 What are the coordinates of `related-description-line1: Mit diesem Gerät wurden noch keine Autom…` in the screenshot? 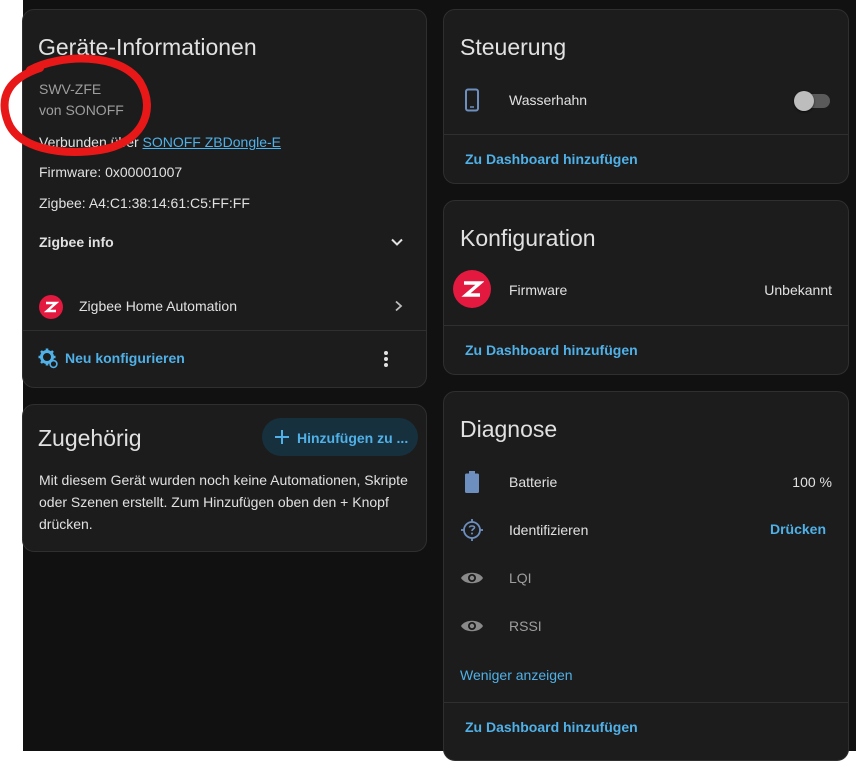 It's located at (223, 480).